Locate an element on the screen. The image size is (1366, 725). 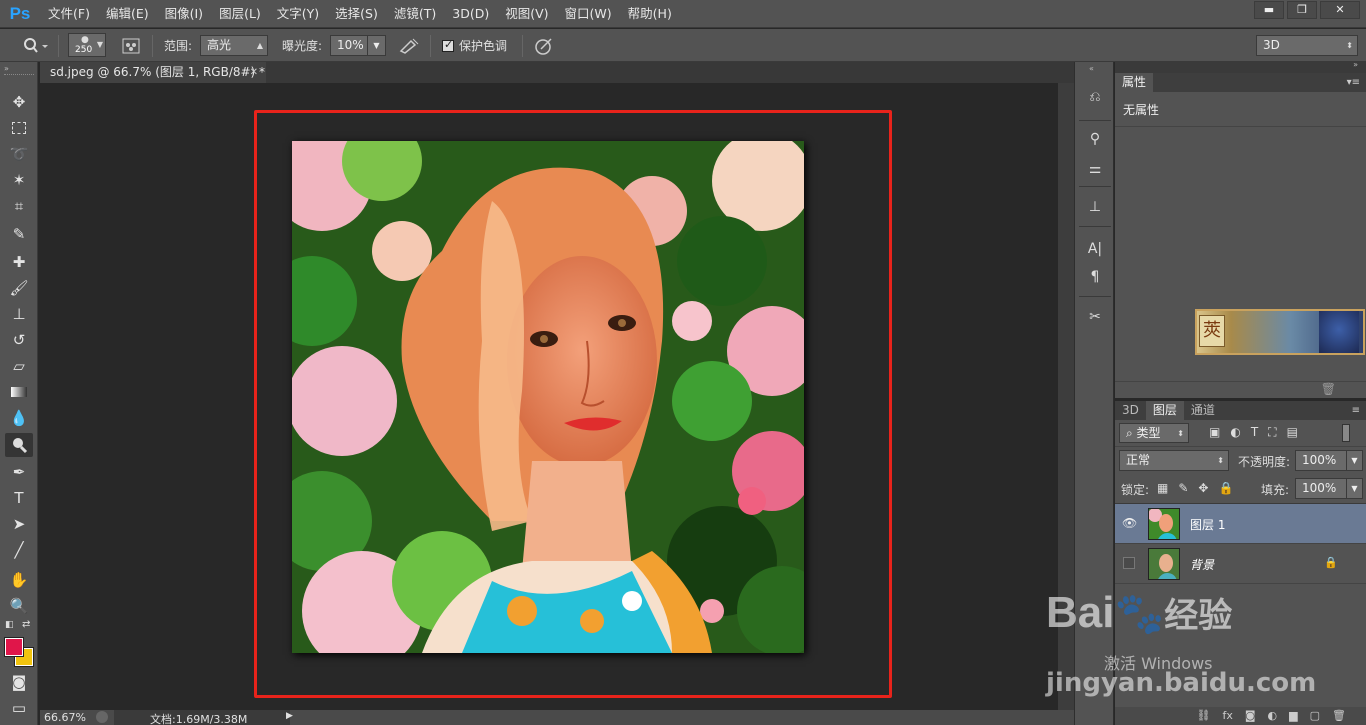
menu-window: 窗口(W) is located at coordinates (588, 14).